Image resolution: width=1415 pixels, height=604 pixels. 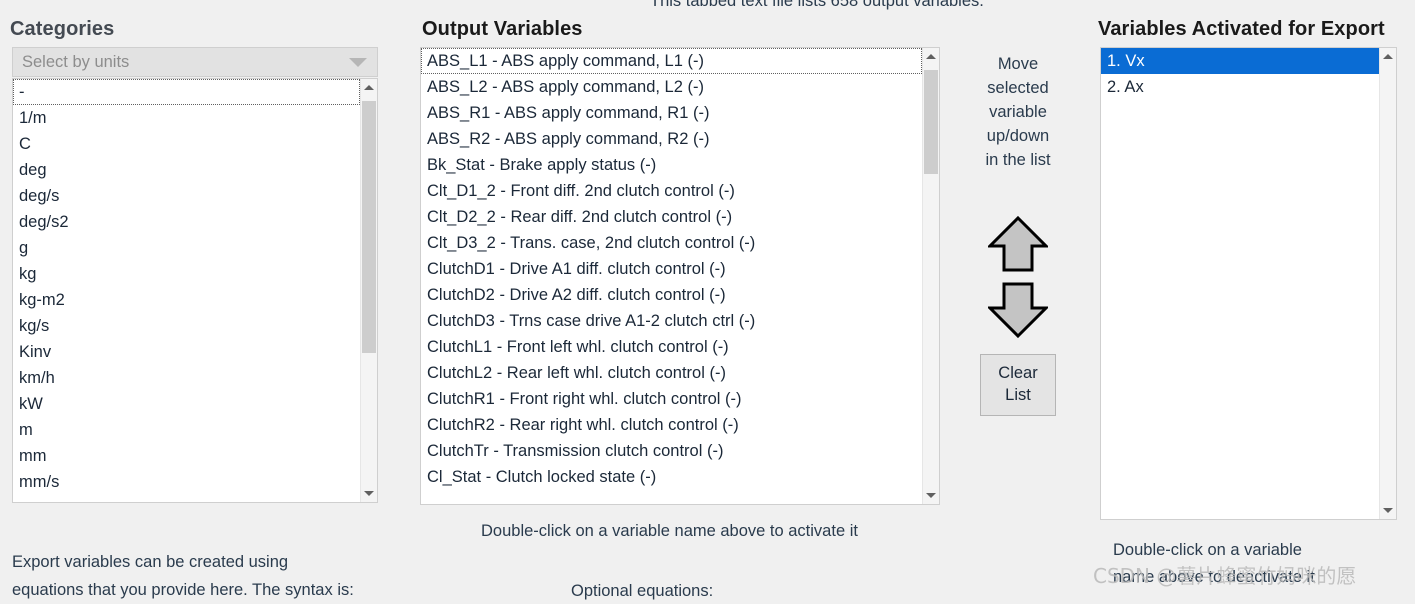 What do you see at coordinates (1241, 29) in the screenshot?
I see `export-variables-header: Variables Activated for Export` at bounding box center [1241, 29].